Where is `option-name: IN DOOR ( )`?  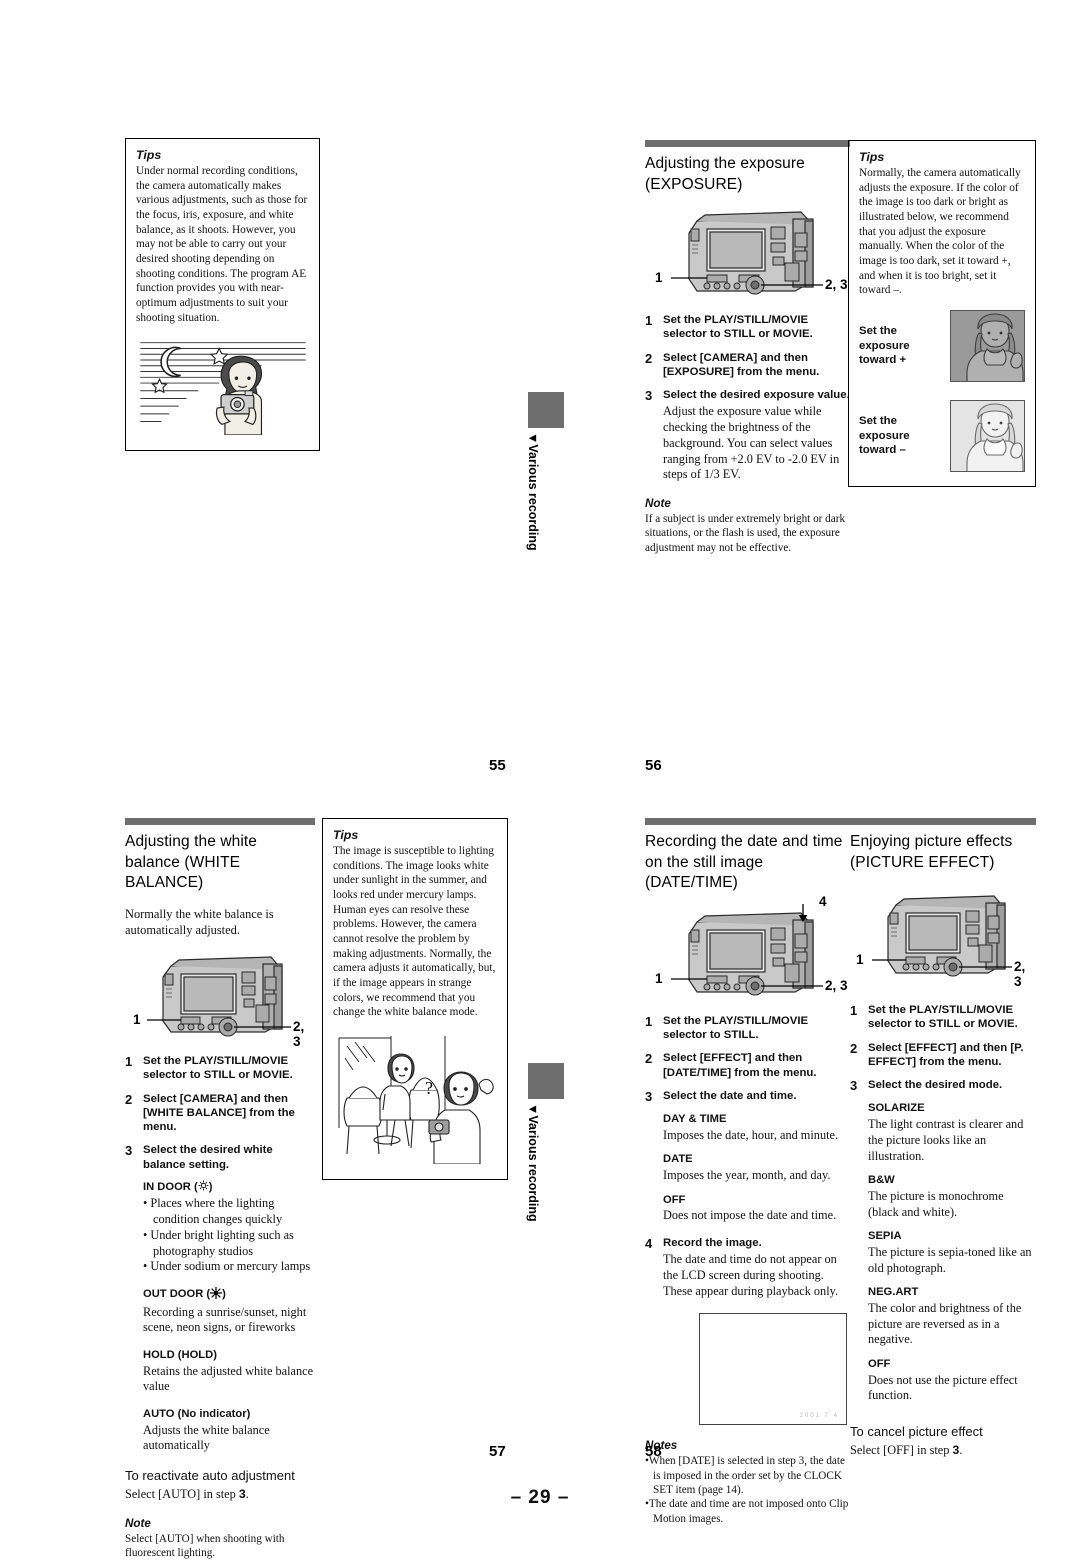 option-name: IN DOOR ( ) is located at coordinates (229, 1188).